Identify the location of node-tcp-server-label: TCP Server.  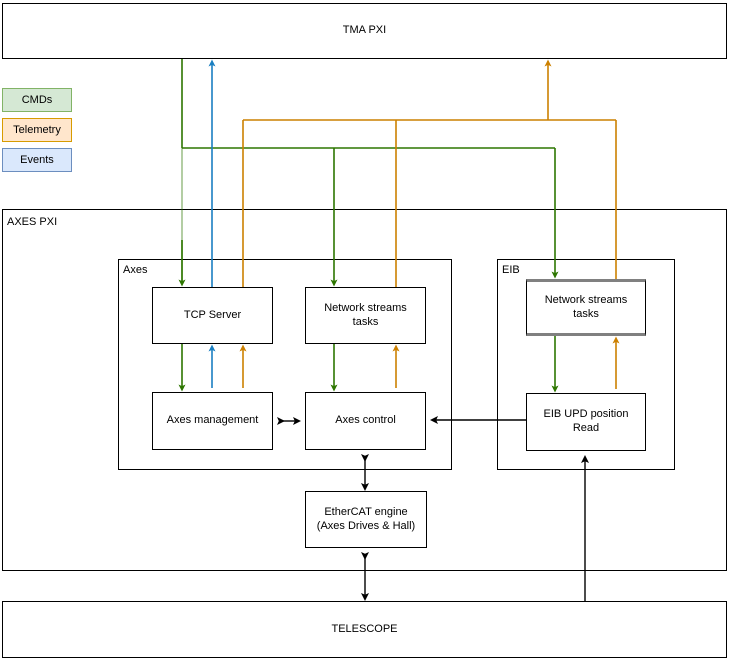
(212, 314).